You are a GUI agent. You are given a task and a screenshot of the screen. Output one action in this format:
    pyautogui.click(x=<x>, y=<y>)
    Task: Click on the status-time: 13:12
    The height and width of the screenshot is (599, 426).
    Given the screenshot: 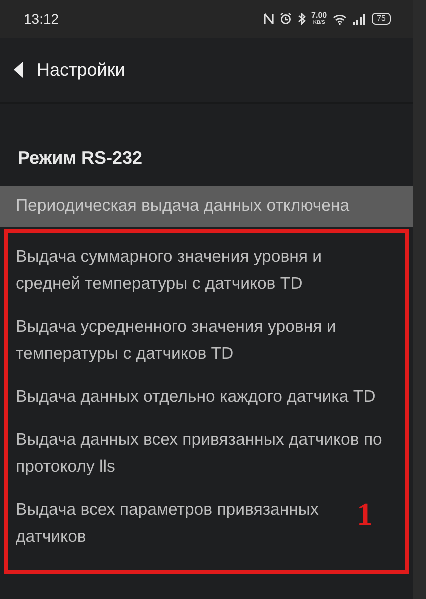 What is the action you would take?
    pyautogui.click(x=42, y=19)
    